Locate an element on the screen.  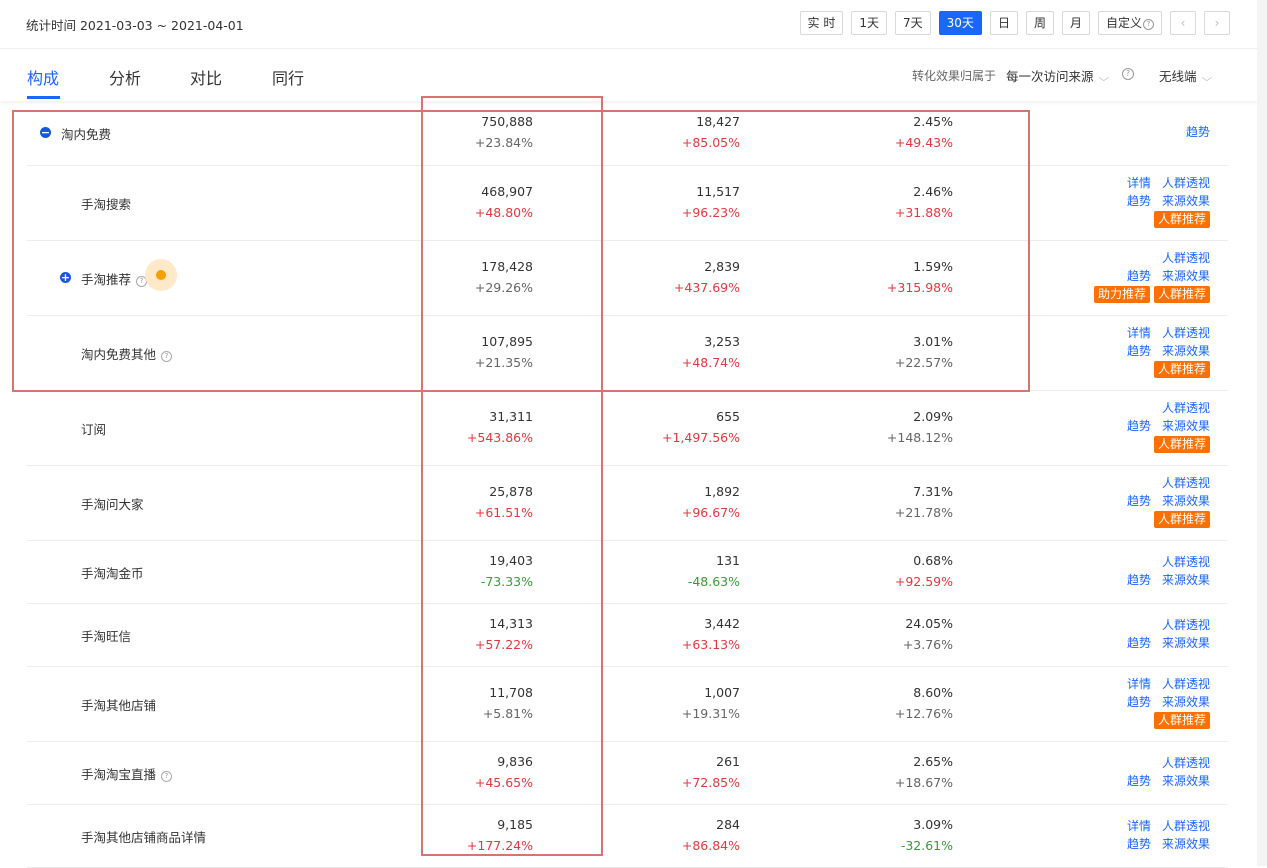
metric-cell: 2.09% +148.12% is located at coordinates (878, 427).